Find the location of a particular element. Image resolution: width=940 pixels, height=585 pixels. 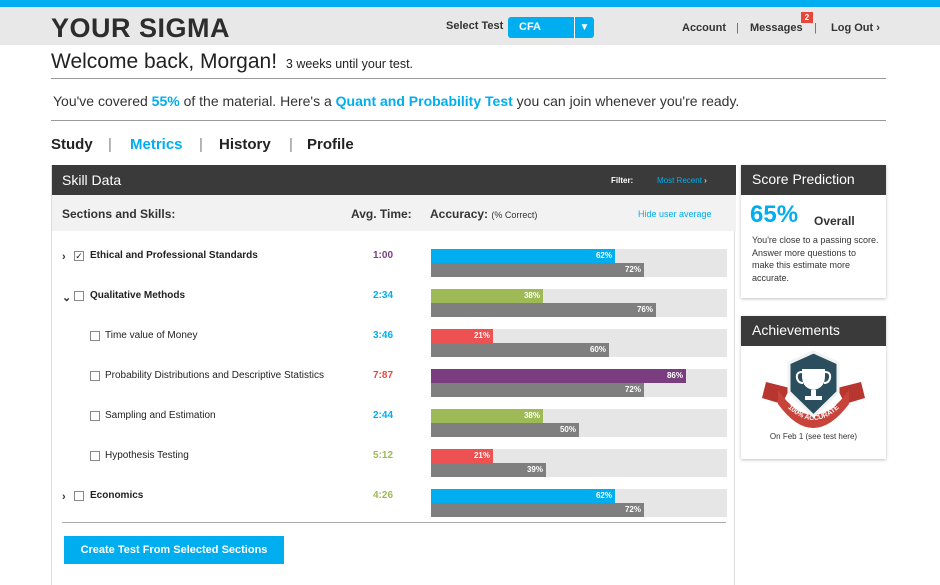

score-prediction-title: Score Prediction is located at coordinates (813, 180).